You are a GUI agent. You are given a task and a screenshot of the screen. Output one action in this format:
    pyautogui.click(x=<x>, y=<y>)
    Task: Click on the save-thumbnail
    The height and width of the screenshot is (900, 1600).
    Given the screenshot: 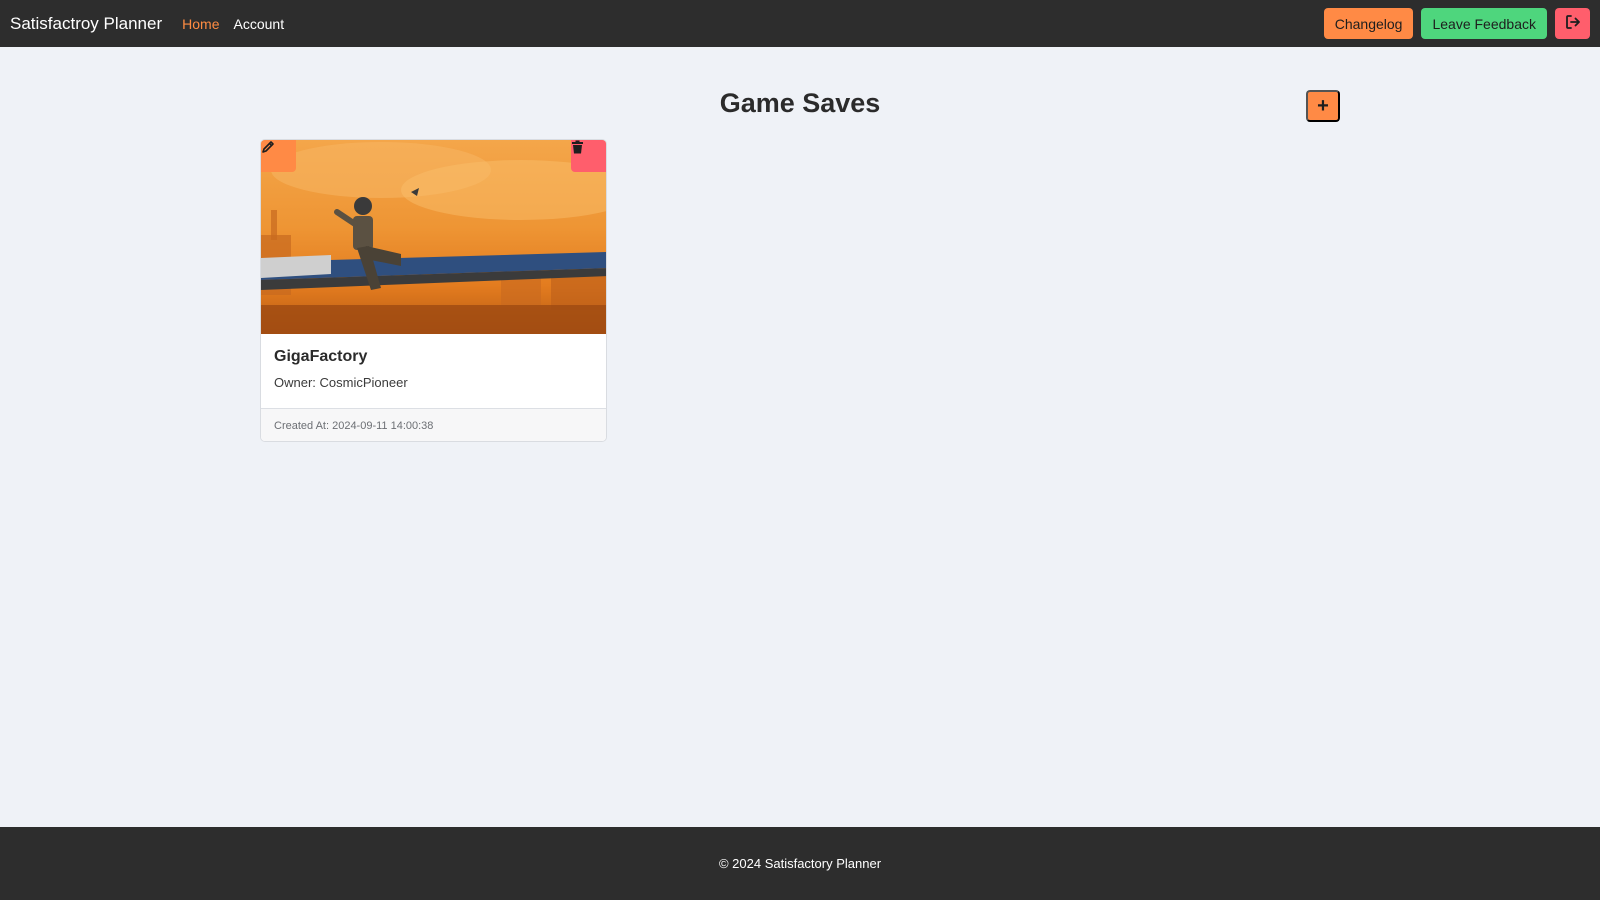 What is the action you would take?
    pyautogui.click(x=433, y=237)
    